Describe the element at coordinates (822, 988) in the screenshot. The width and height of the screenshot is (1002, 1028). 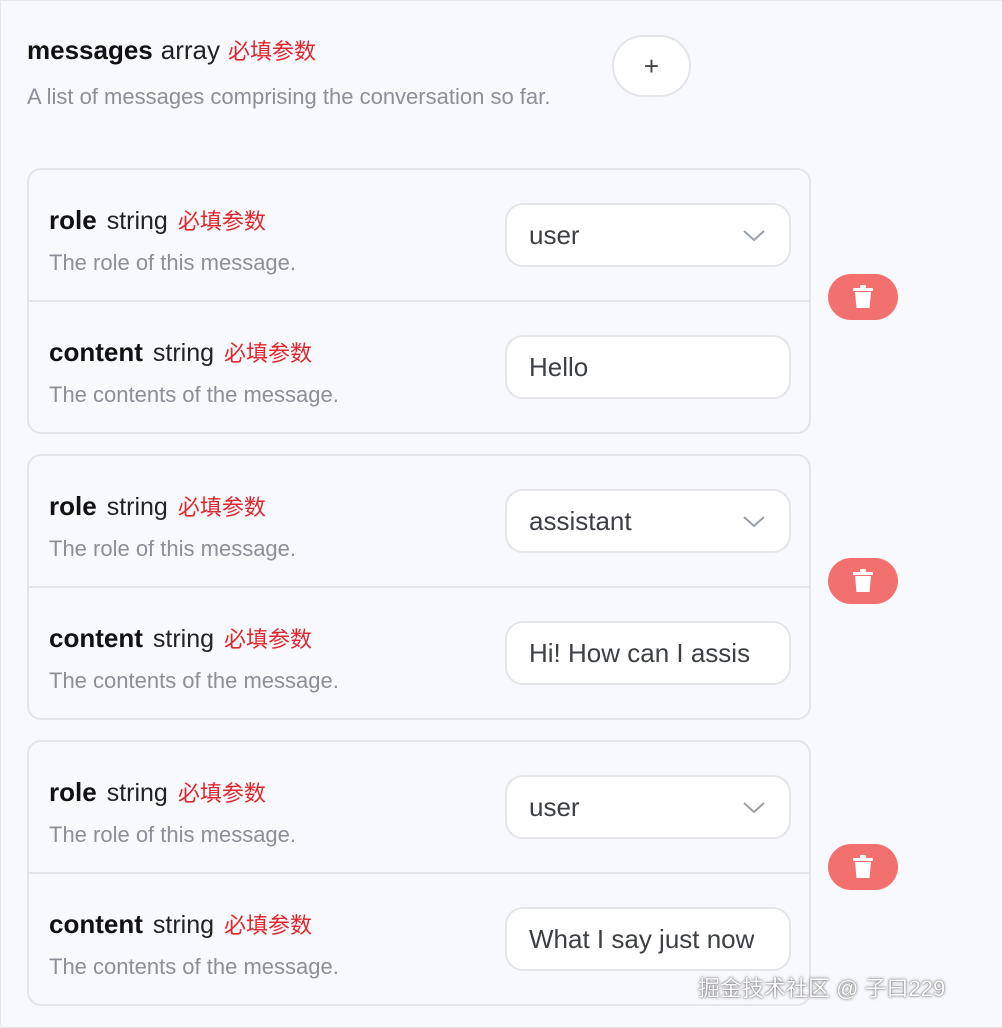
I see `watermark: 掘金技术社区 @ 子曰229` at that location.